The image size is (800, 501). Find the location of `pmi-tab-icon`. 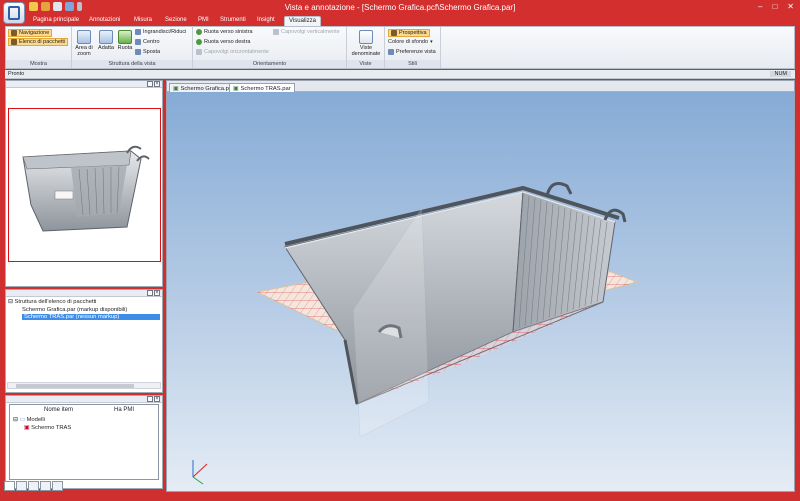

pmi-tab-icon is located at coordinates (45, 486).